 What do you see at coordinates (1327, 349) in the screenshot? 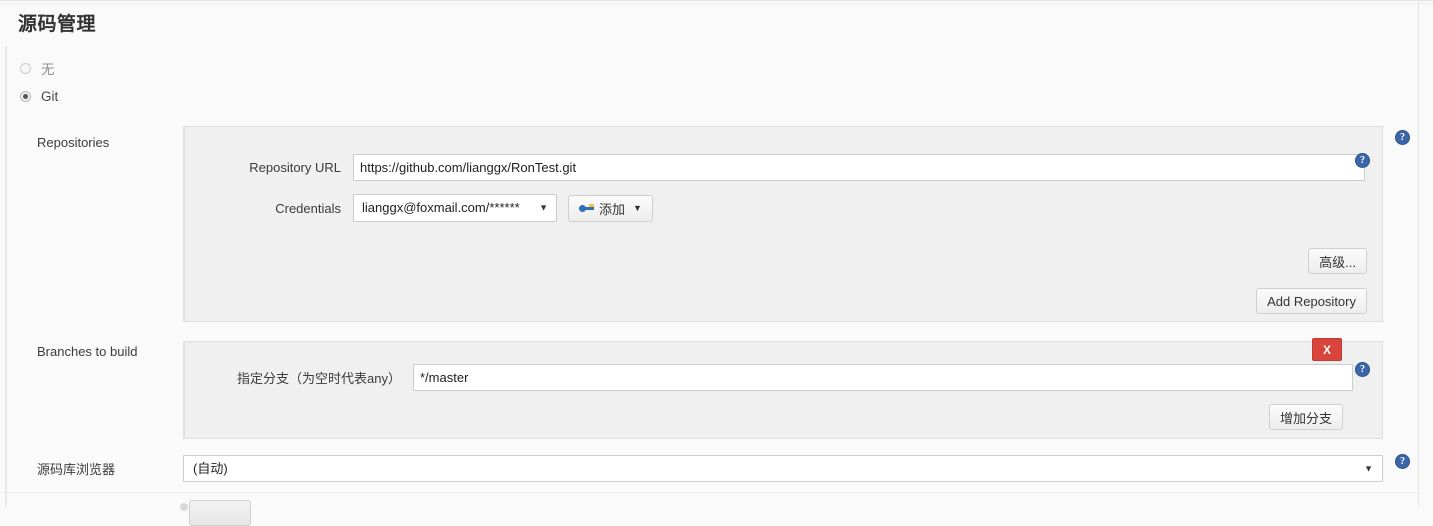
I see `delete-branch-button: X` at bounding box center [1327, 349].